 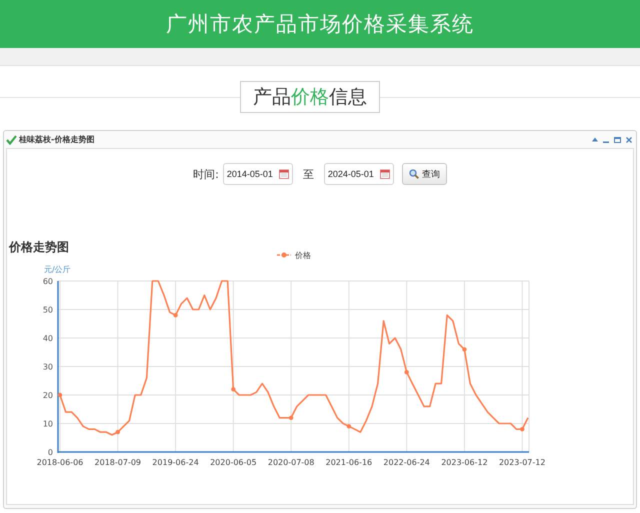 I want to click on x-tick-label: 2023-06-12, so click(x=464, y=462).